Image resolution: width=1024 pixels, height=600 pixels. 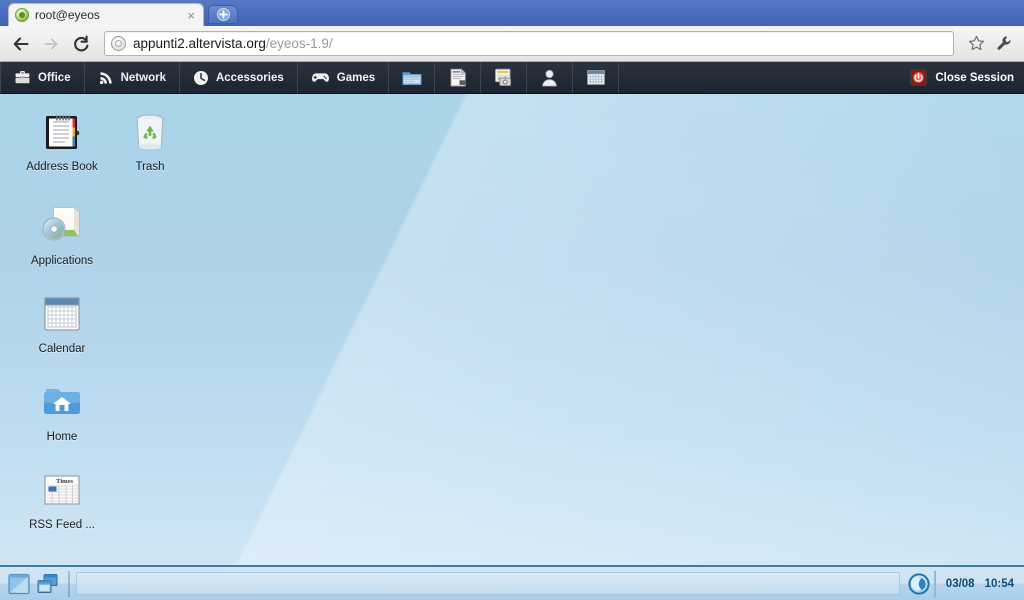 I want to click on reload-button, so click(x=81, y=44).